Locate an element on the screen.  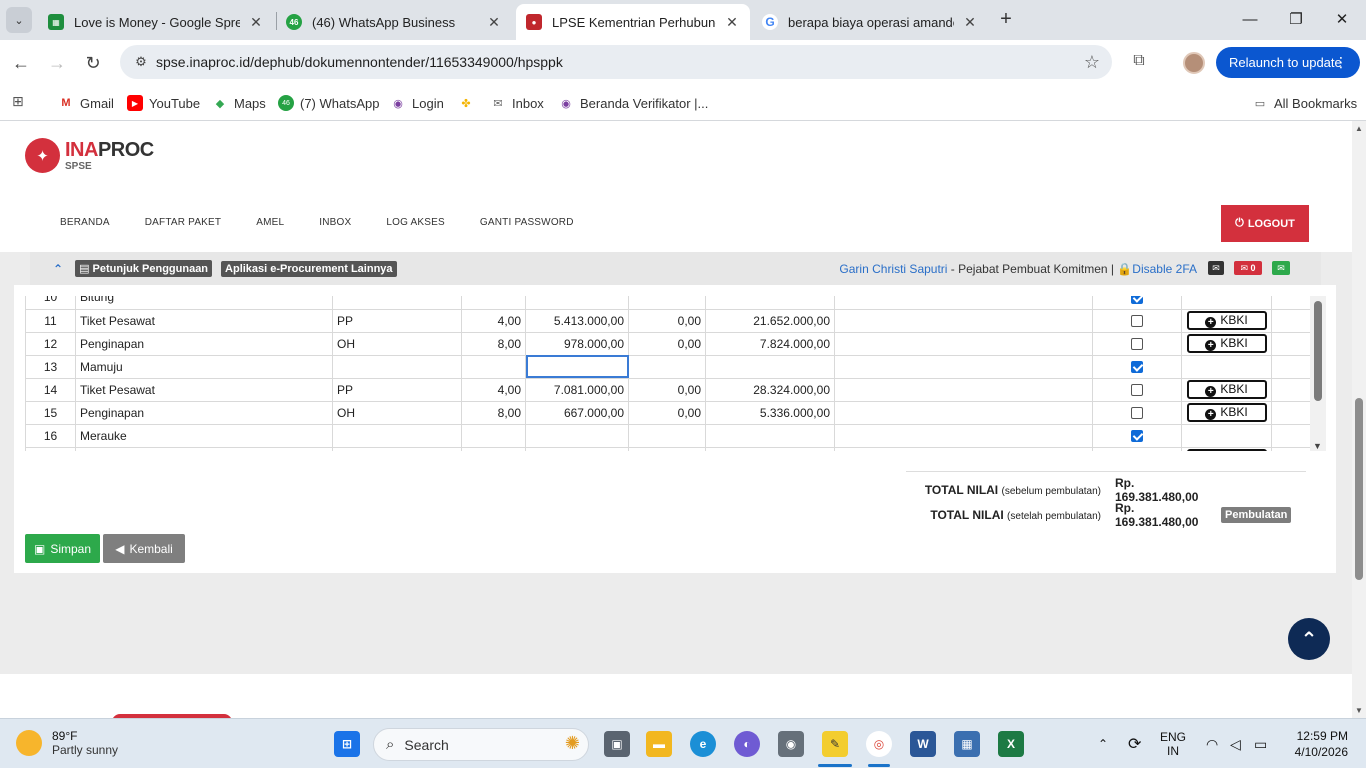
item-quantity: 4,00 is located at coordinates (493, 321).